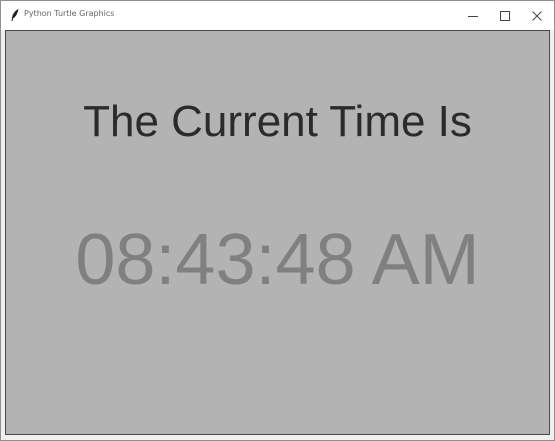 The image size is (555, 441). Describe the element at coordinates (277, 15) in the screenshot. I see `title-bar: Python Turtle Graphics` at that location.